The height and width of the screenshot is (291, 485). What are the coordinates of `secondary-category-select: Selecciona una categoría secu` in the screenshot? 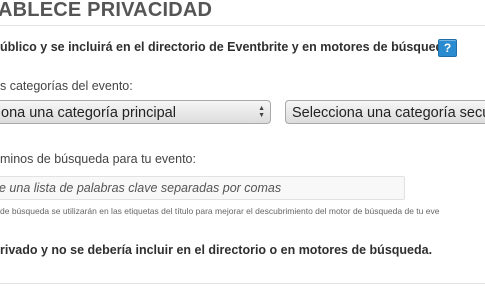 It's located at (385, 112).